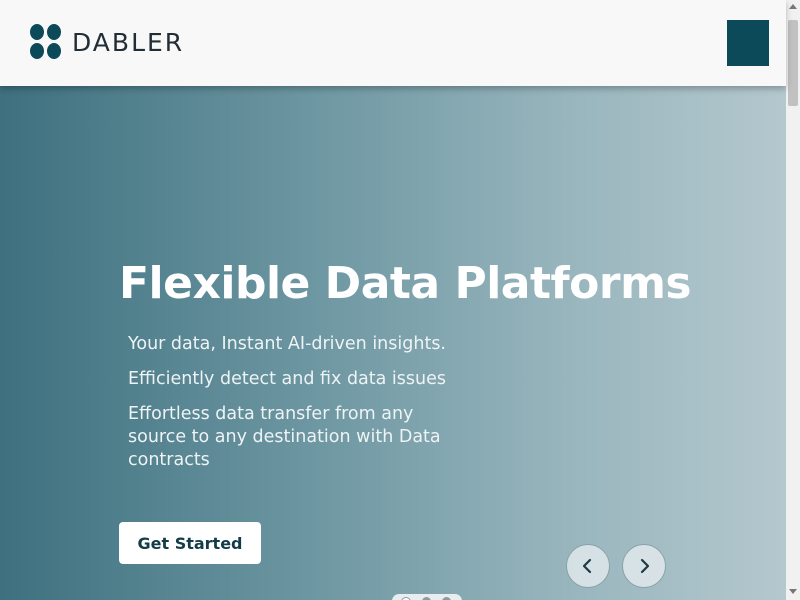 Image resolution: width=800 pixels, height=600 pixels. What do you see at coordinates (287, 344) in the screenshot?
I see `hero-line-1: Your data, Instant AI-driven insights.` at bounding box center [287, 344].